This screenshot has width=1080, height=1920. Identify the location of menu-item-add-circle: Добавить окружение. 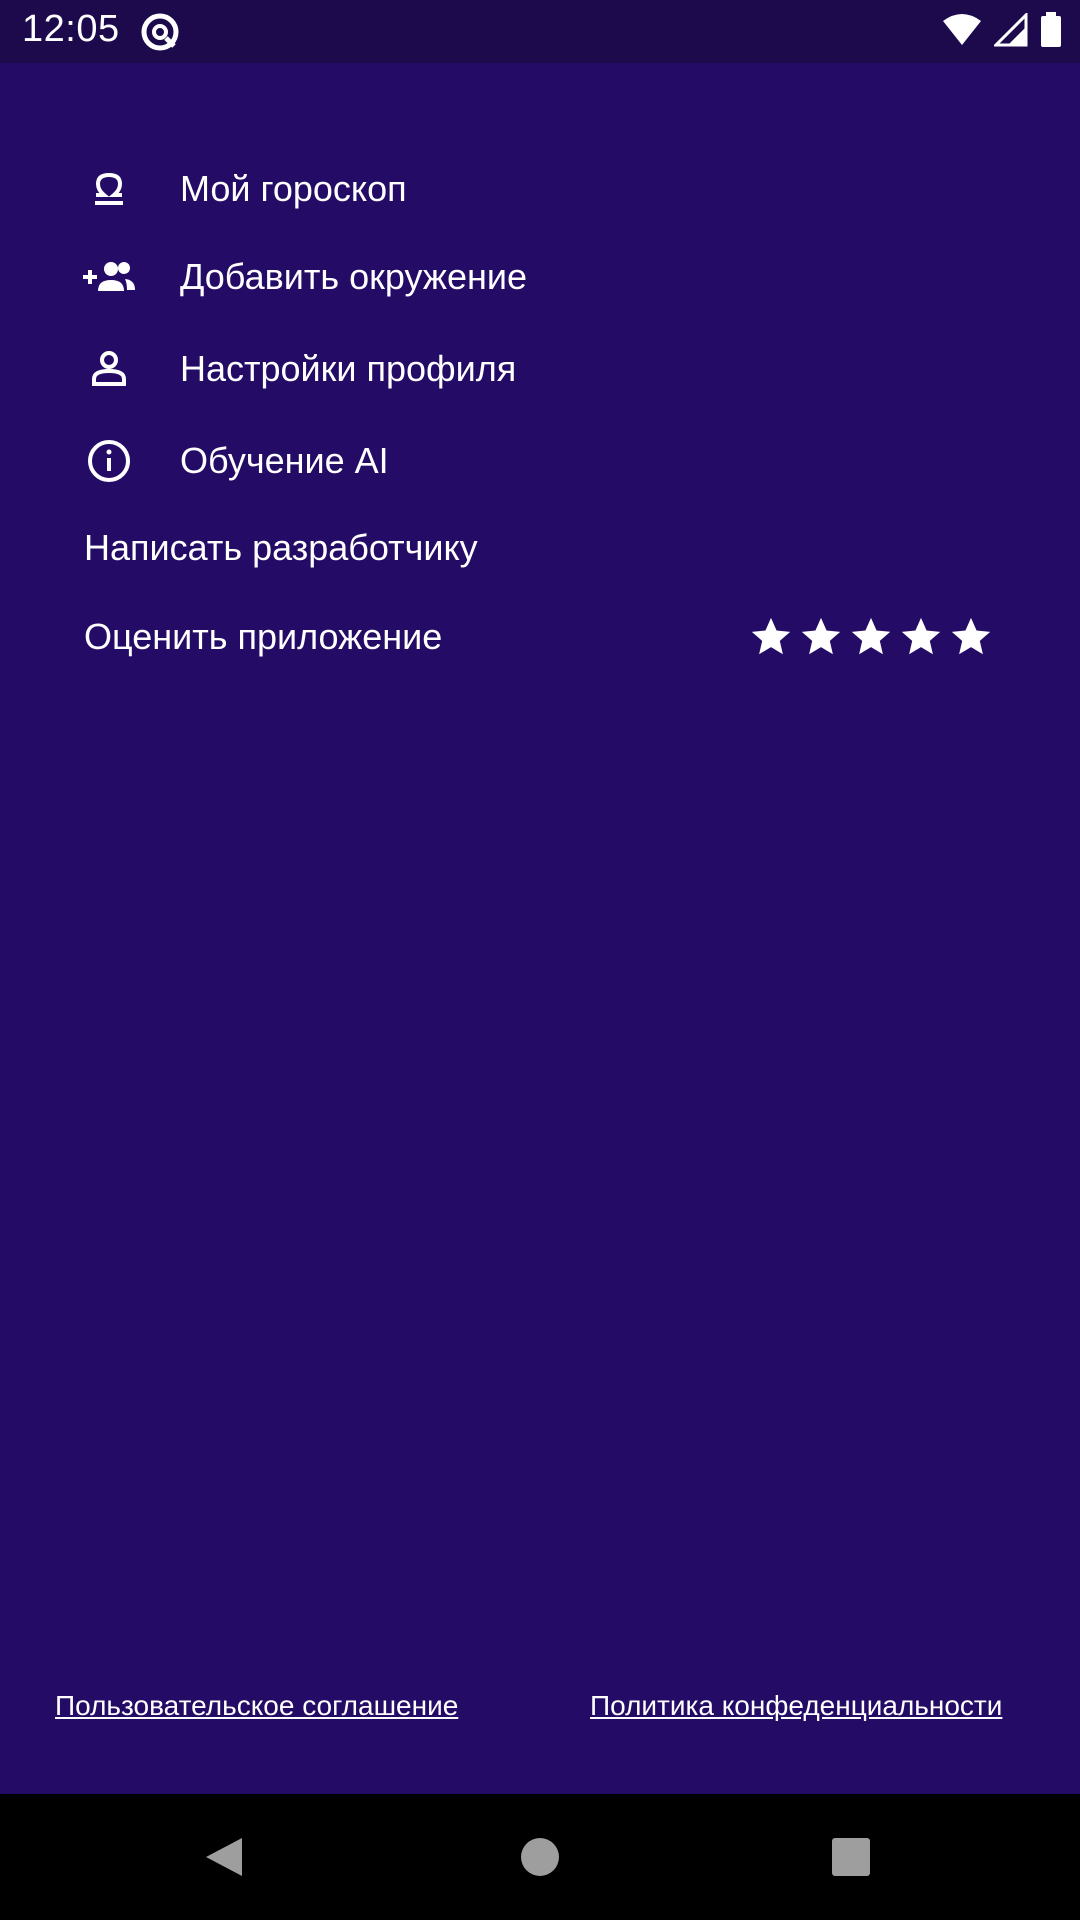
(540, 277).